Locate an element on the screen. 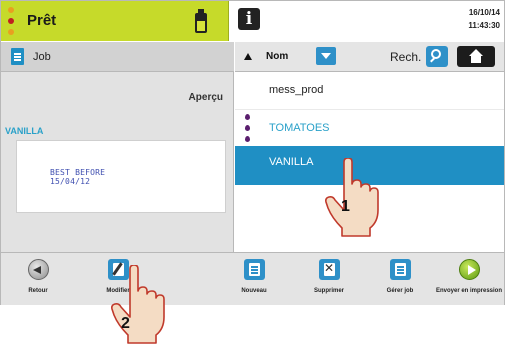 The width and height of the screenshot is (505, 347). send-to-print-button: Envoyer en impression is located at coordinates (469, 279).